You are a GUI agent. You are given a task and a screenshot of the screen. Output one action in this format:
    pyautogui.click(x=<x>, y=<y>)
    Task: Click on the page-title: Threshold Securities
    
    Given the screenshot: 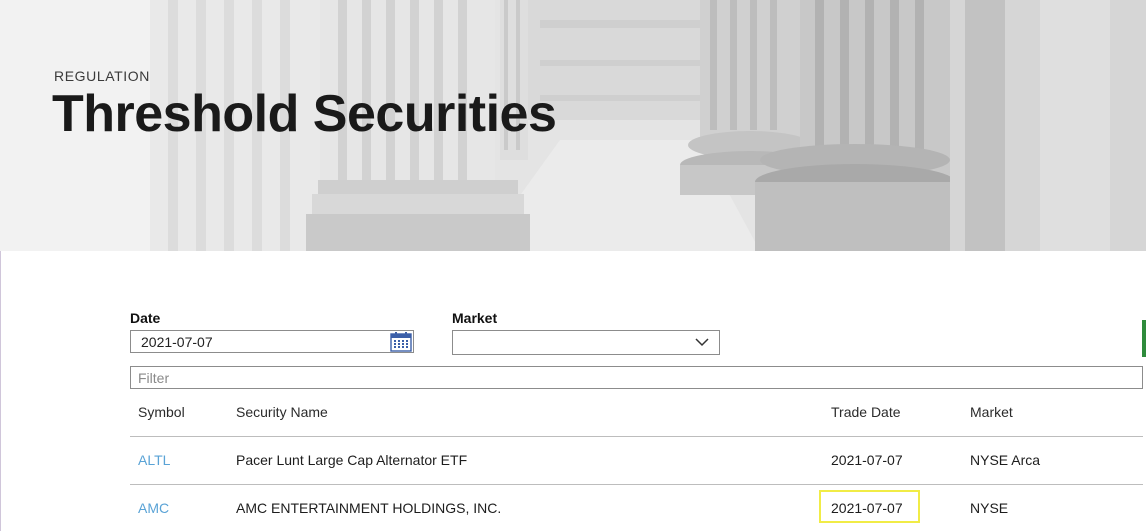 What is the action you would take?
    pyautogui.click(x=304, y=114)
    